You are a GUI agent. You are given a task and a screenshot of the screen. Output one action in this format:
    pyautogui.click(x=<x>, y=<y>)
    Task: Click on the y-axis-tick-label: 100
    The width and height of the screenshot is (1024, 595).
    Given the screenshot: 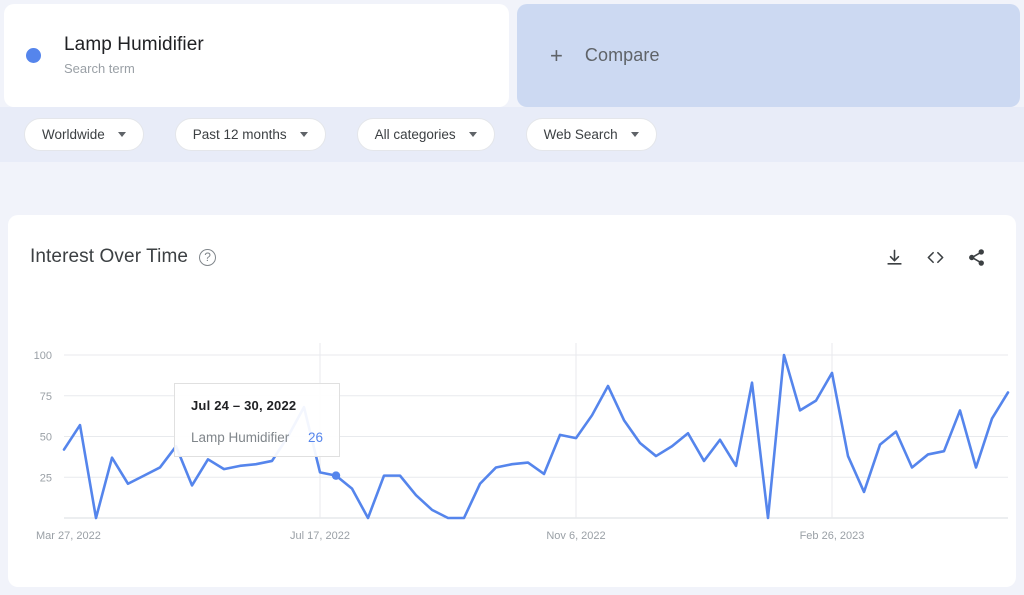 What is the action you would take?
    pyautogui.click(x=43, y=356)
    